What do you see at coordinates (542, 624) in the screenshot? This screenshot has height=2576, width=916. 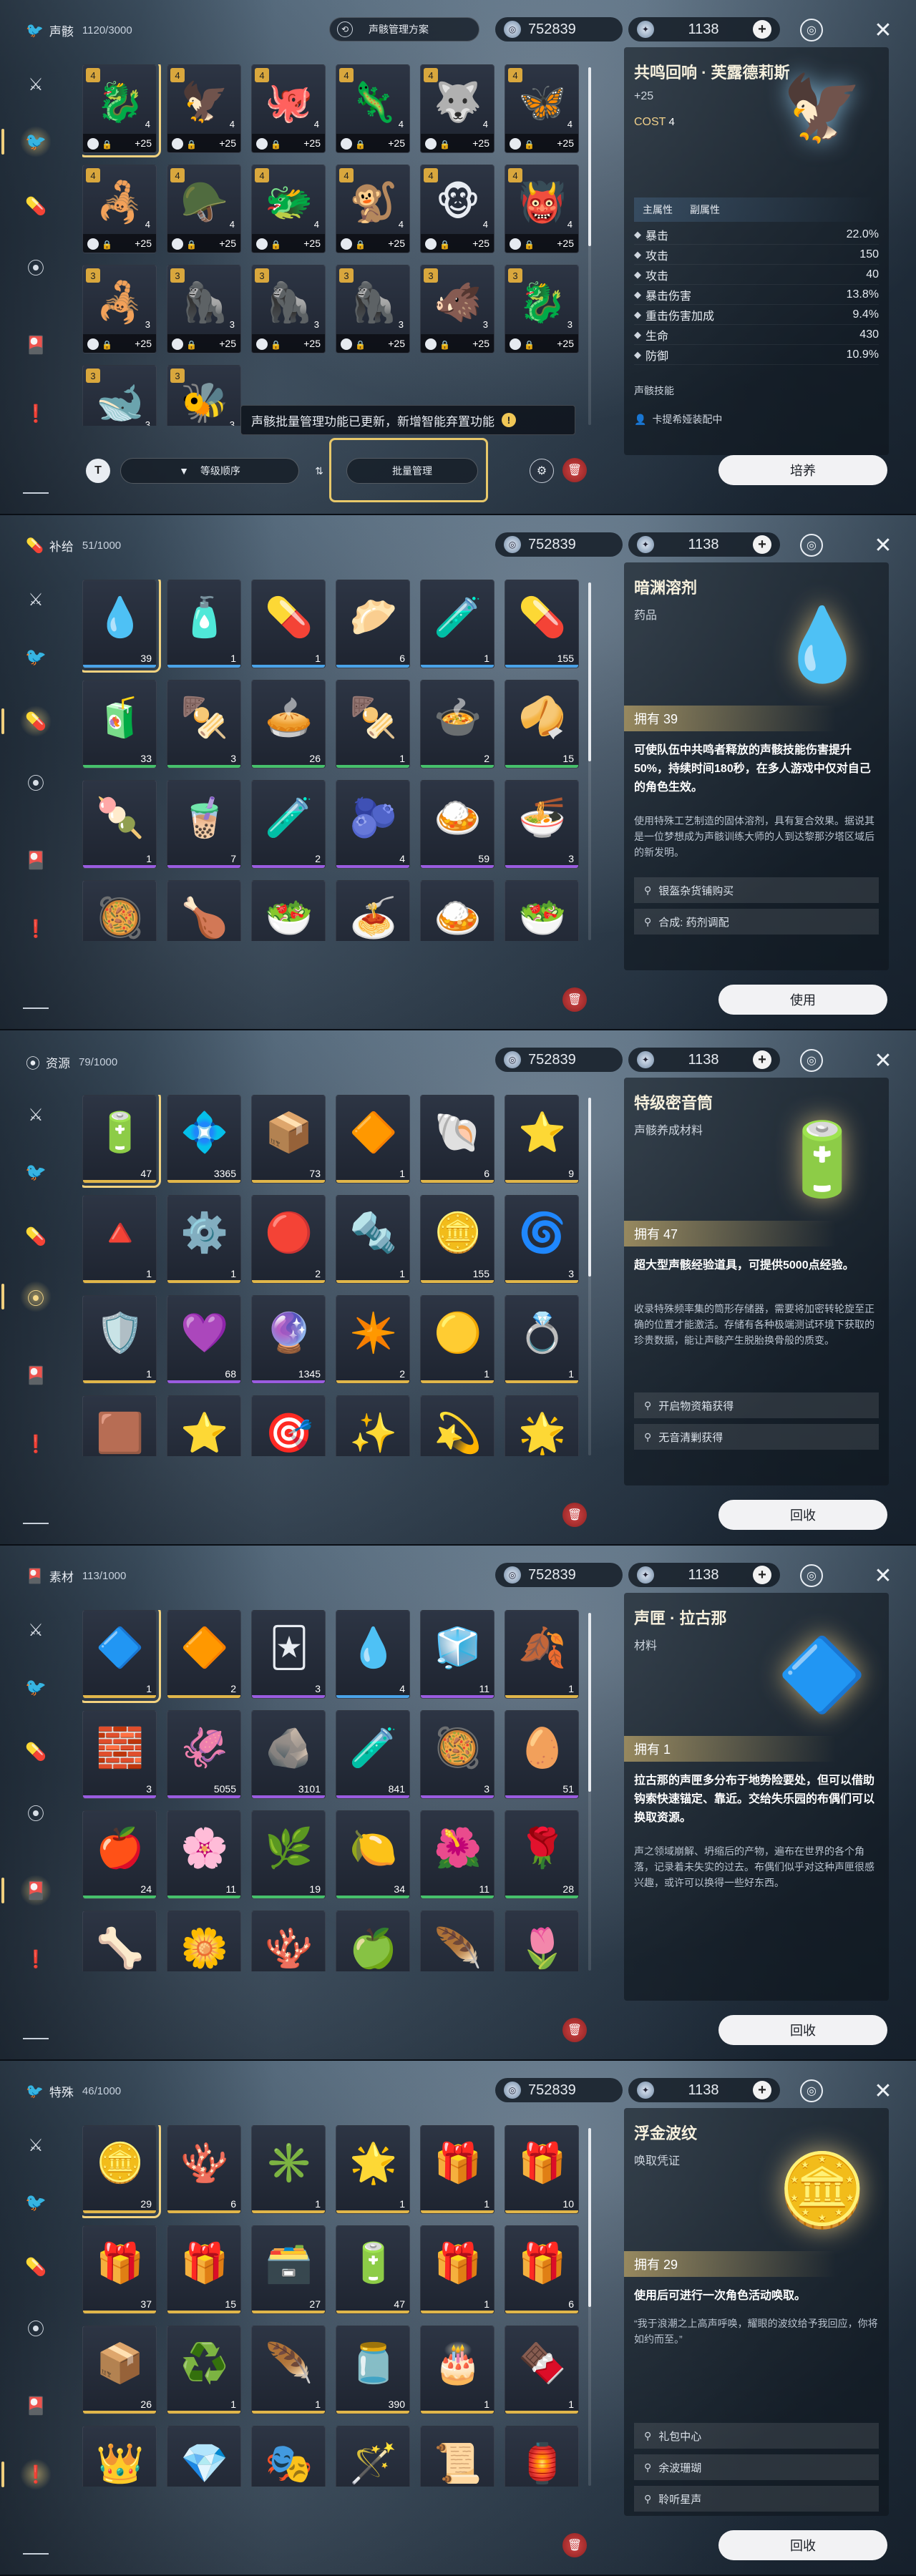 I see `item-slot: 💊 155` at bounding box center [542, 624].